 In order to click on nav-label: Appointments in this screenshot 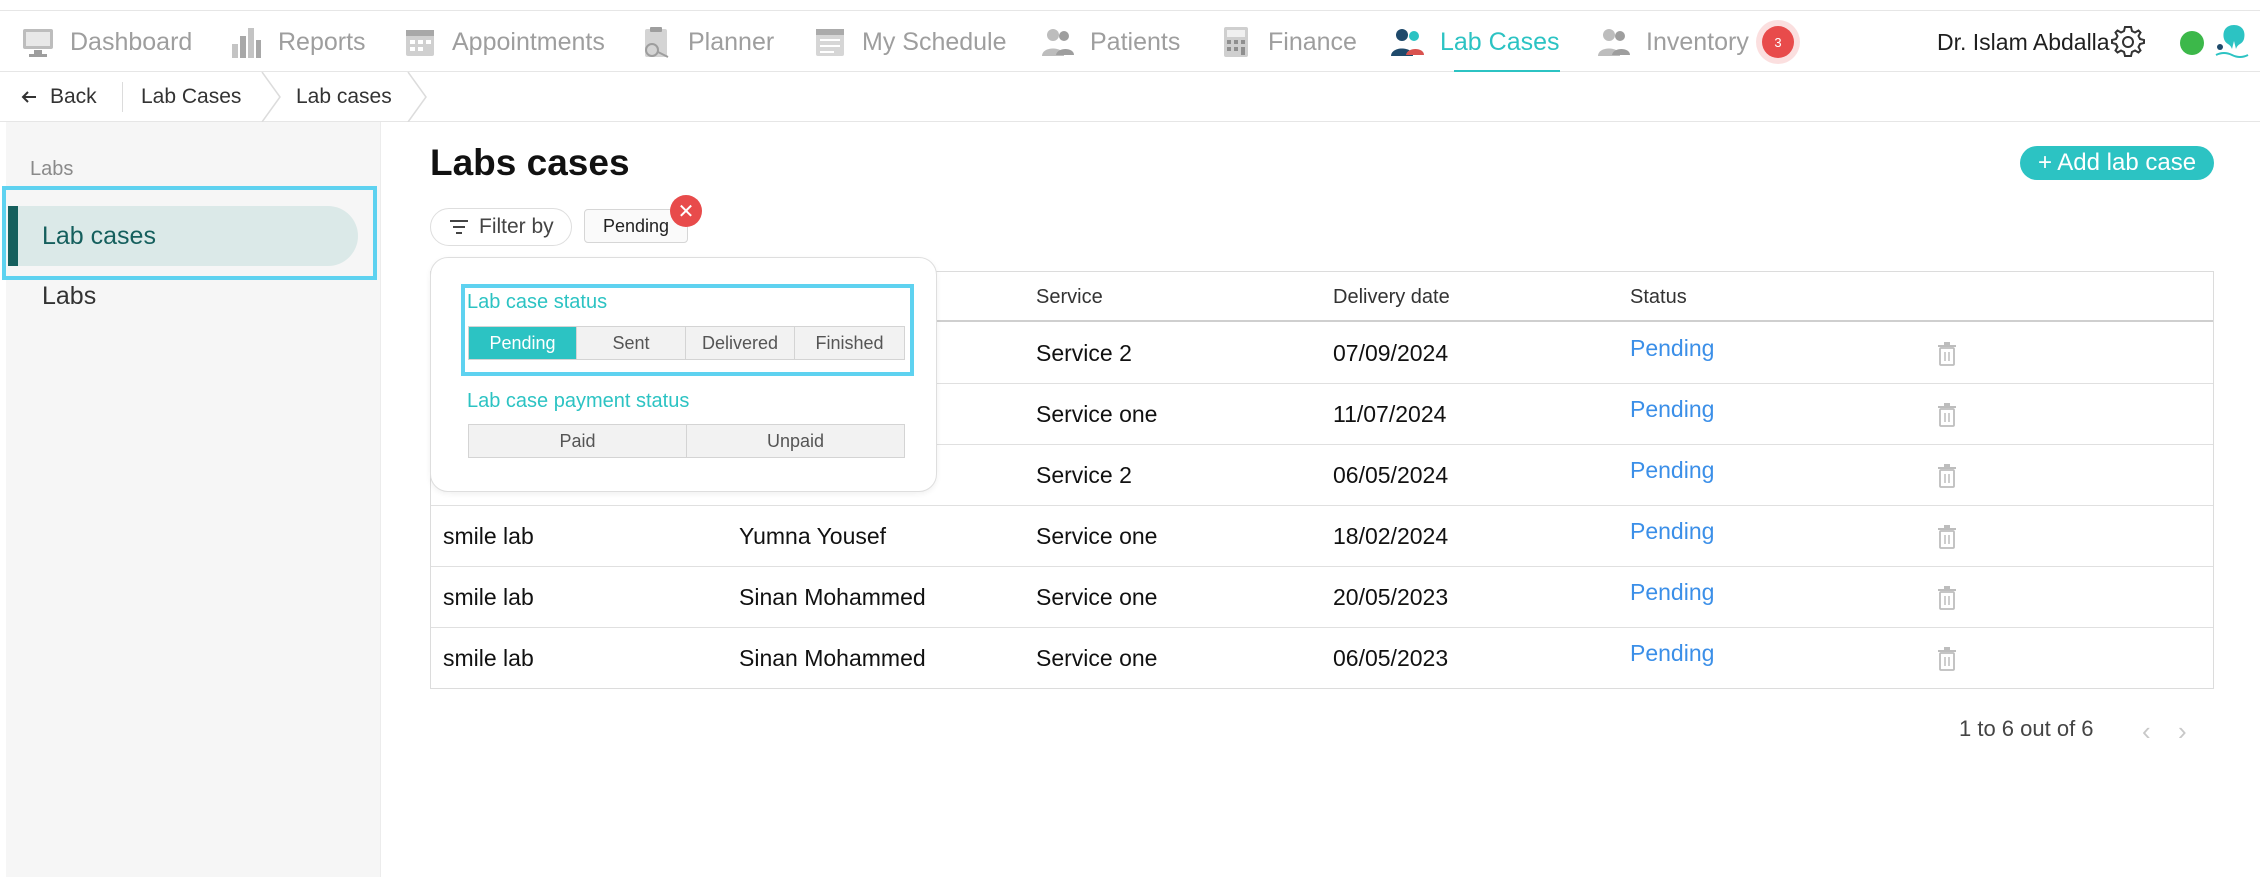, I will do `click(528, 41)`.